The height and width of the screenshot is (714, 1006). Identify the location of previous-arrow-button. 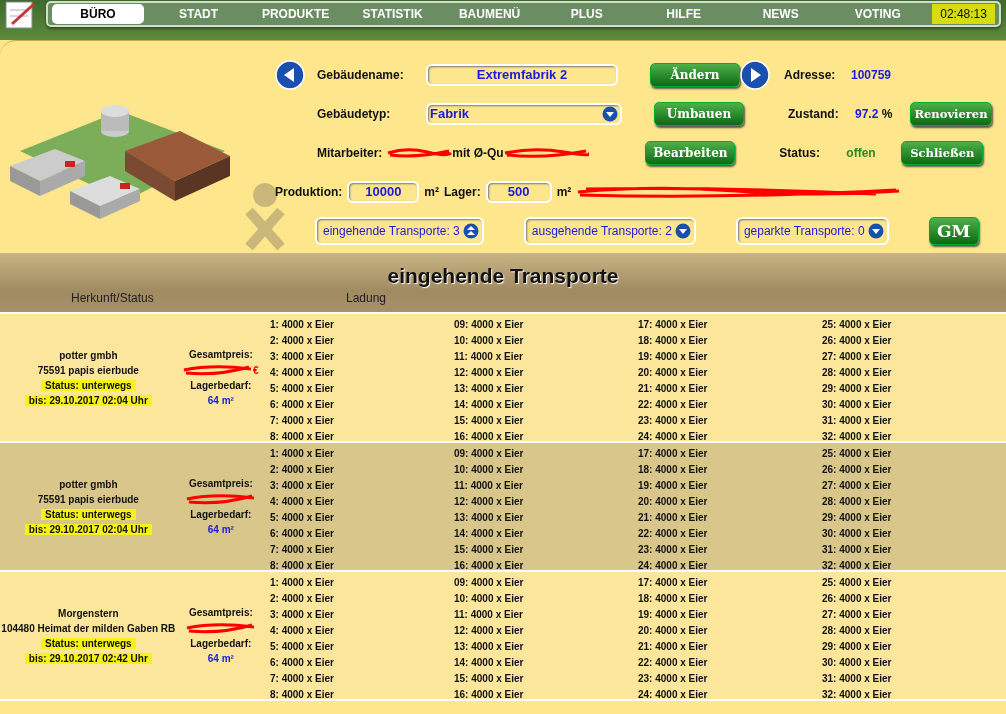
(290, 74).